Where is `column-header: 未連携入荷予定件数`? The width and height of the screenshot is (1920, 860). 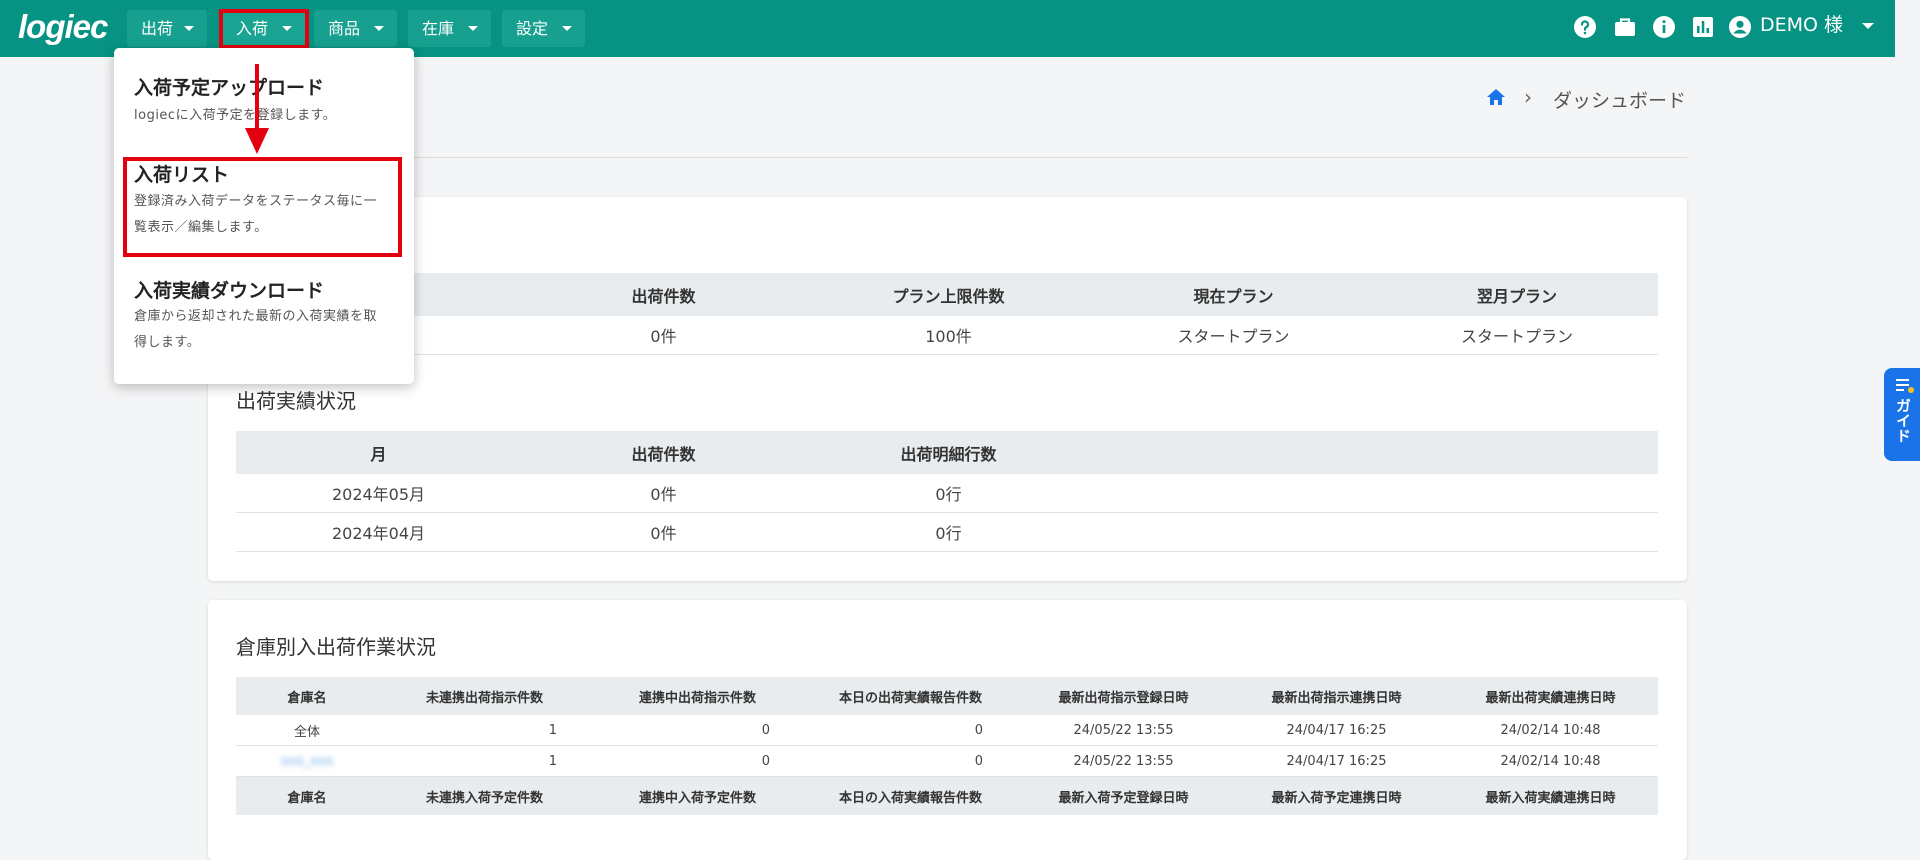
column-header: 未連携入荷予定件数 is located at coordinates (484, 795).